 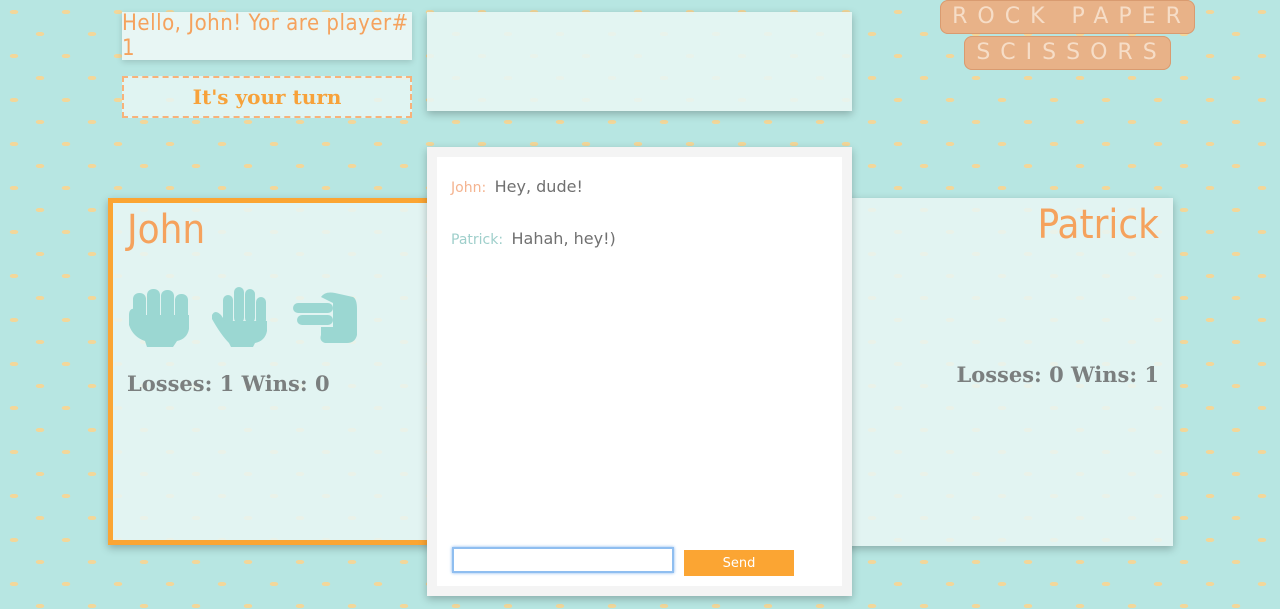 I want to click on chat-message: John: Hey, dude!, so click(x=517, y=187).